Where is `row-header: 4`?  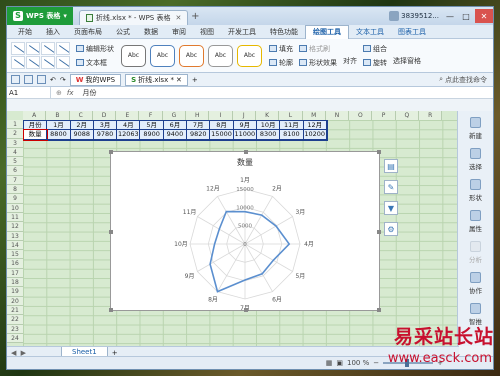
row-header: 4 is located at coordinates (15, 152).